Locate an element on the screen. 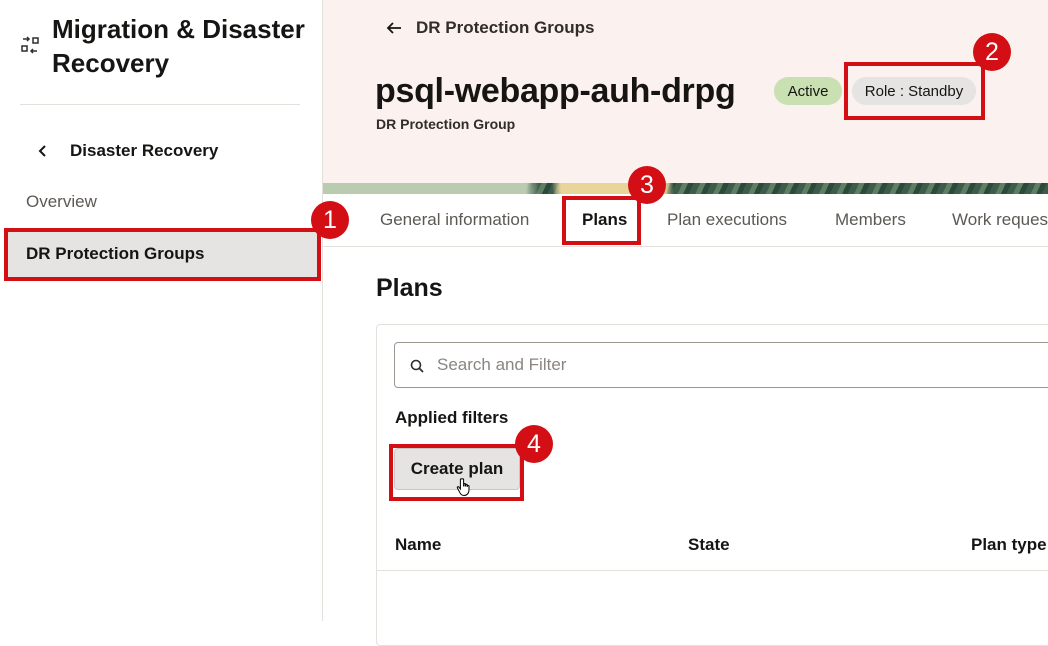 This screenshot has width=1048, height=646. table-header-divider is located at coordinates (712, 570).